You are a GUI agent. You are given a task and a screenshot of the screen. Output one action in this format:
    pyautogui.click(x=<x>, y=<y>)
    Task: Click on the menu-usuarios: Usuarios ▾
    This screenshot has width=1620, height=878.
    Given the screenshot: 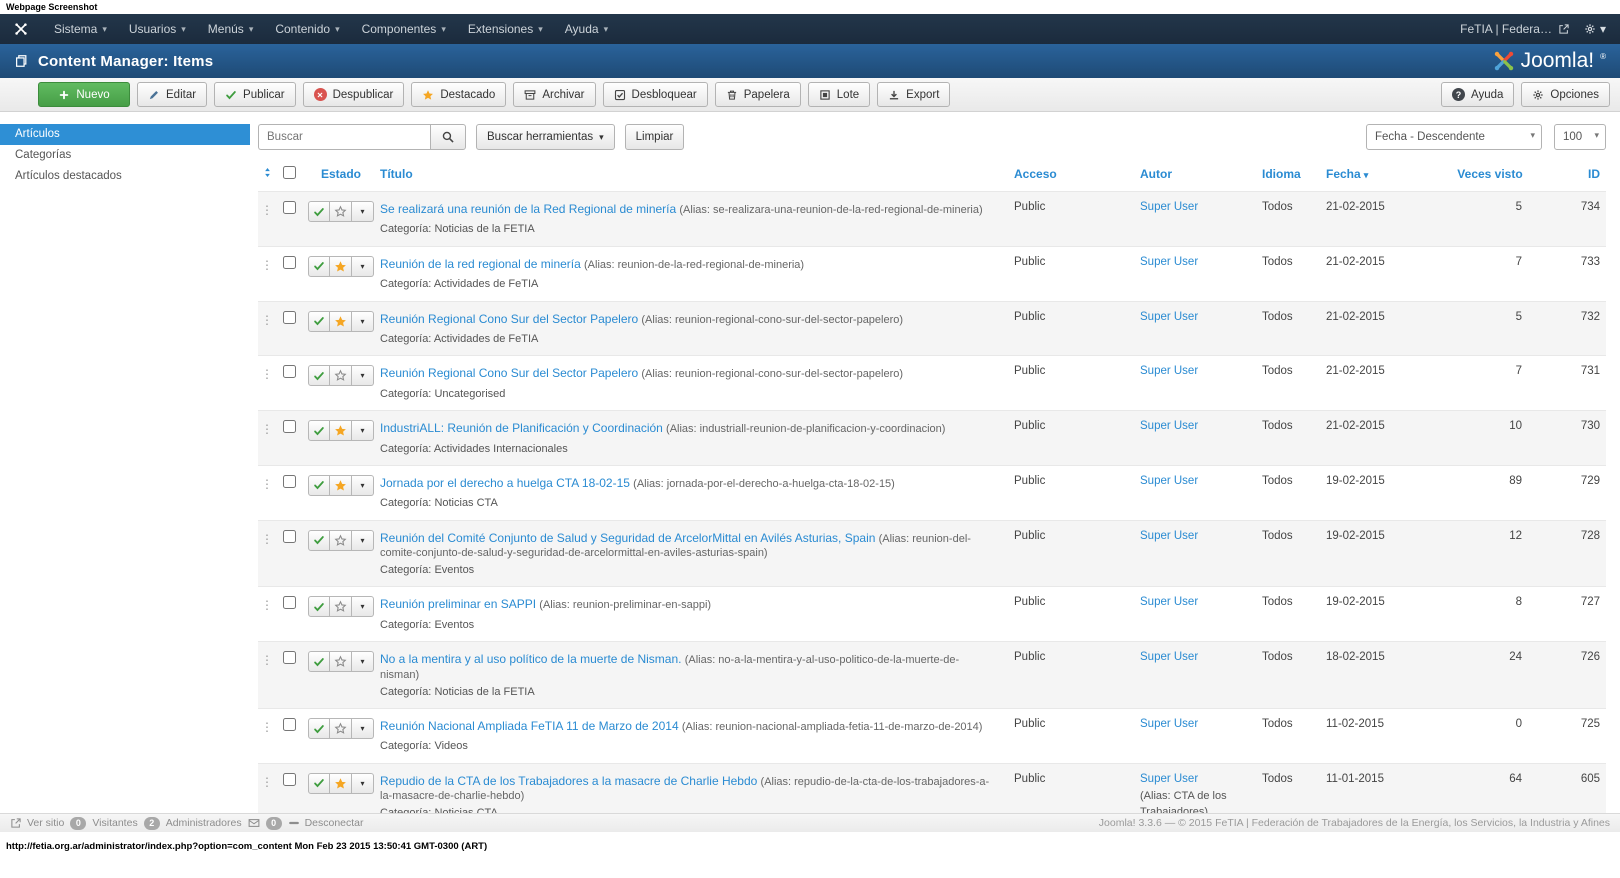 What is the action you would take?
    pyautogui.click(x=157, y=29)
    